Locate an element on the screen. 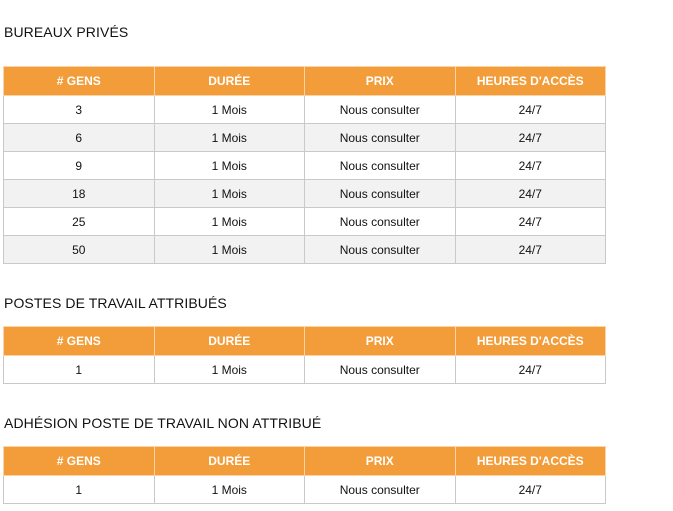  cell-gens: 3 is located at coordinates (79, 109).